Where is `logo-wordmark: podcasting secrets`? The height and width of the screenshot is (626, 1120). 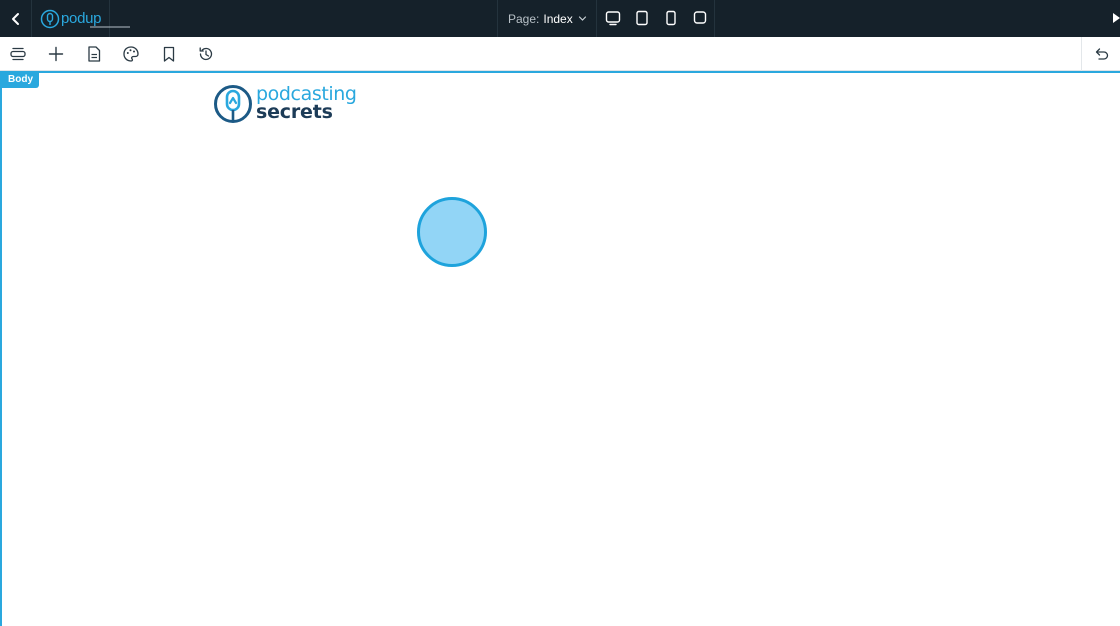
logo-wordmark: podcasting secrets is located at coordinates (306, 104).